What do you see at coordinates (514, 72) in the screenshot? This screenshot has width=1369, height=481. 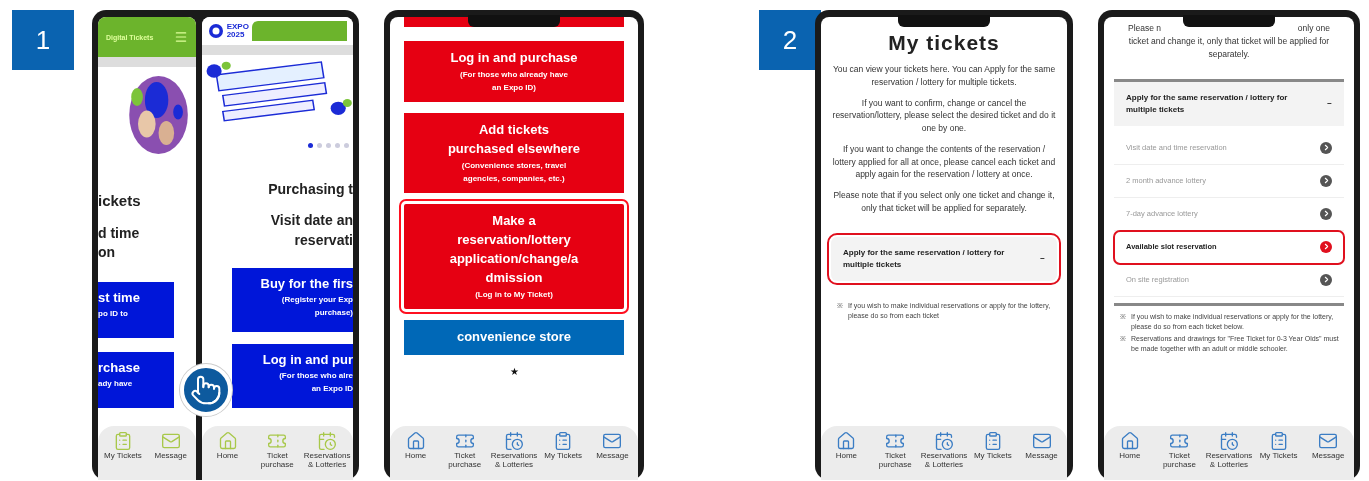 I see `menu-button: Log in and purchase (For those who already have an Expo ID)` at bounding box center [514, 72].